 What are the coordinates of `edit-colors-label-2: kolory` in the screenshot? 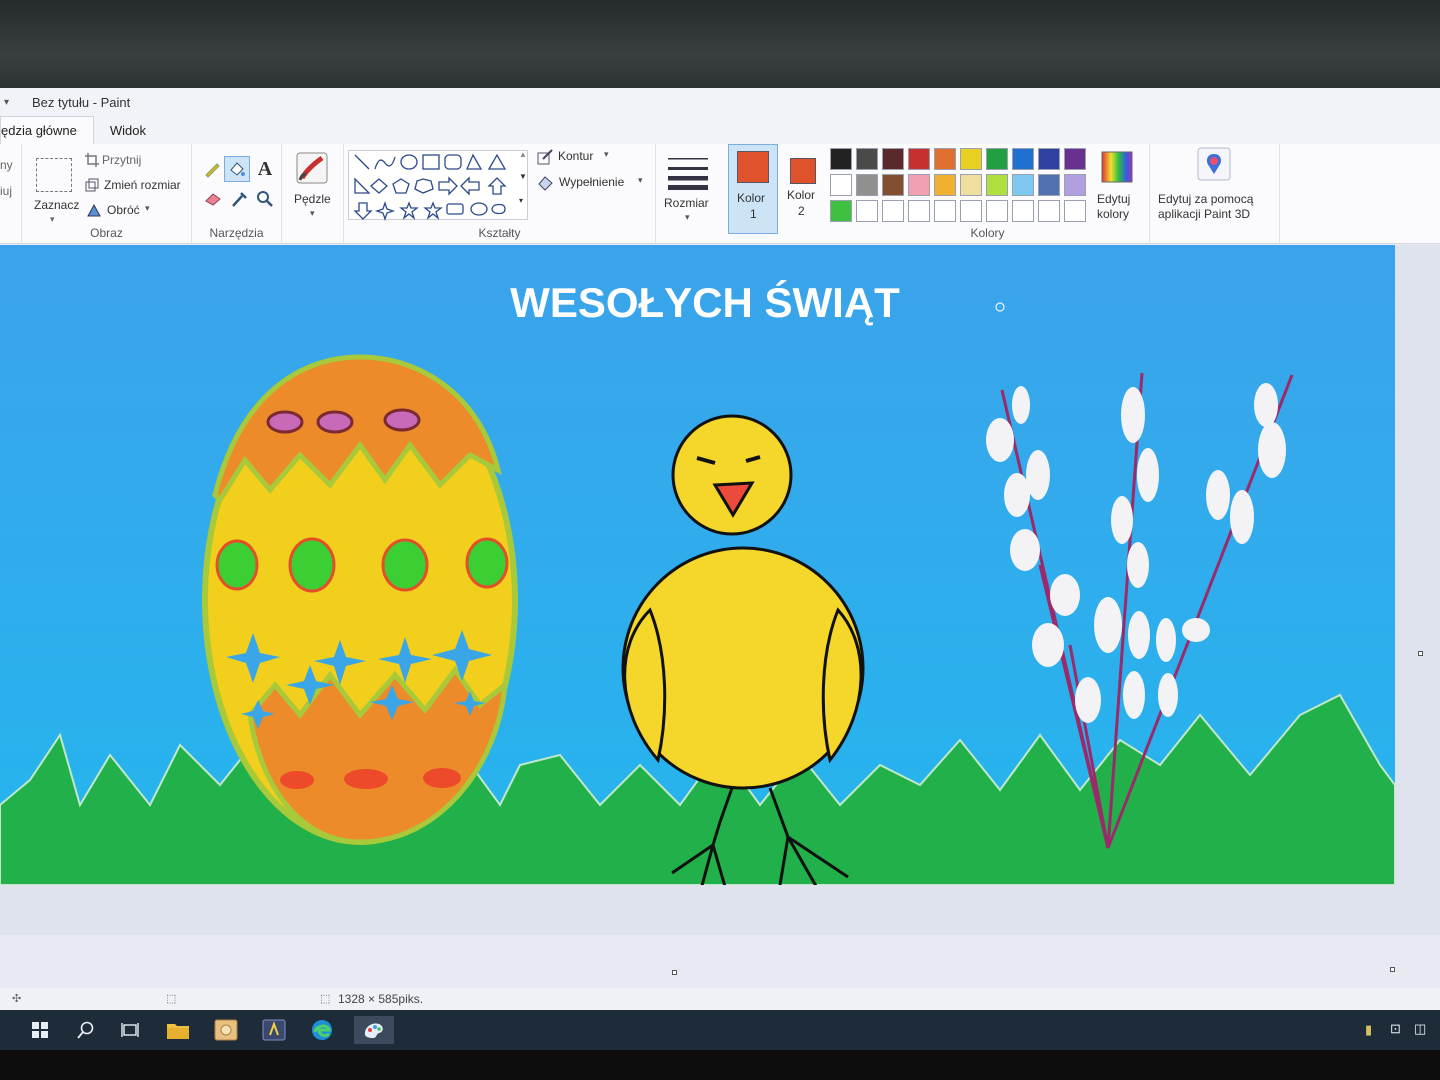 It's located at (1113, 214).